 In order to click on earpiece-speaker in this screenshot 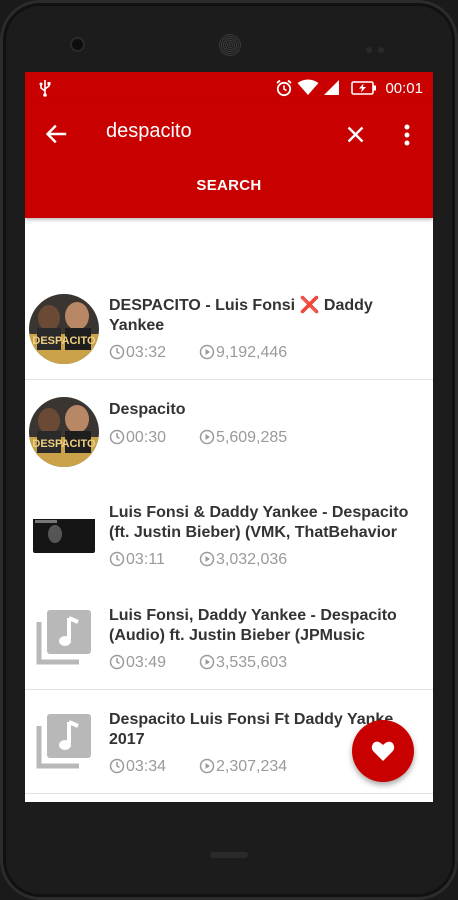, I will do `click(230, 45)`.